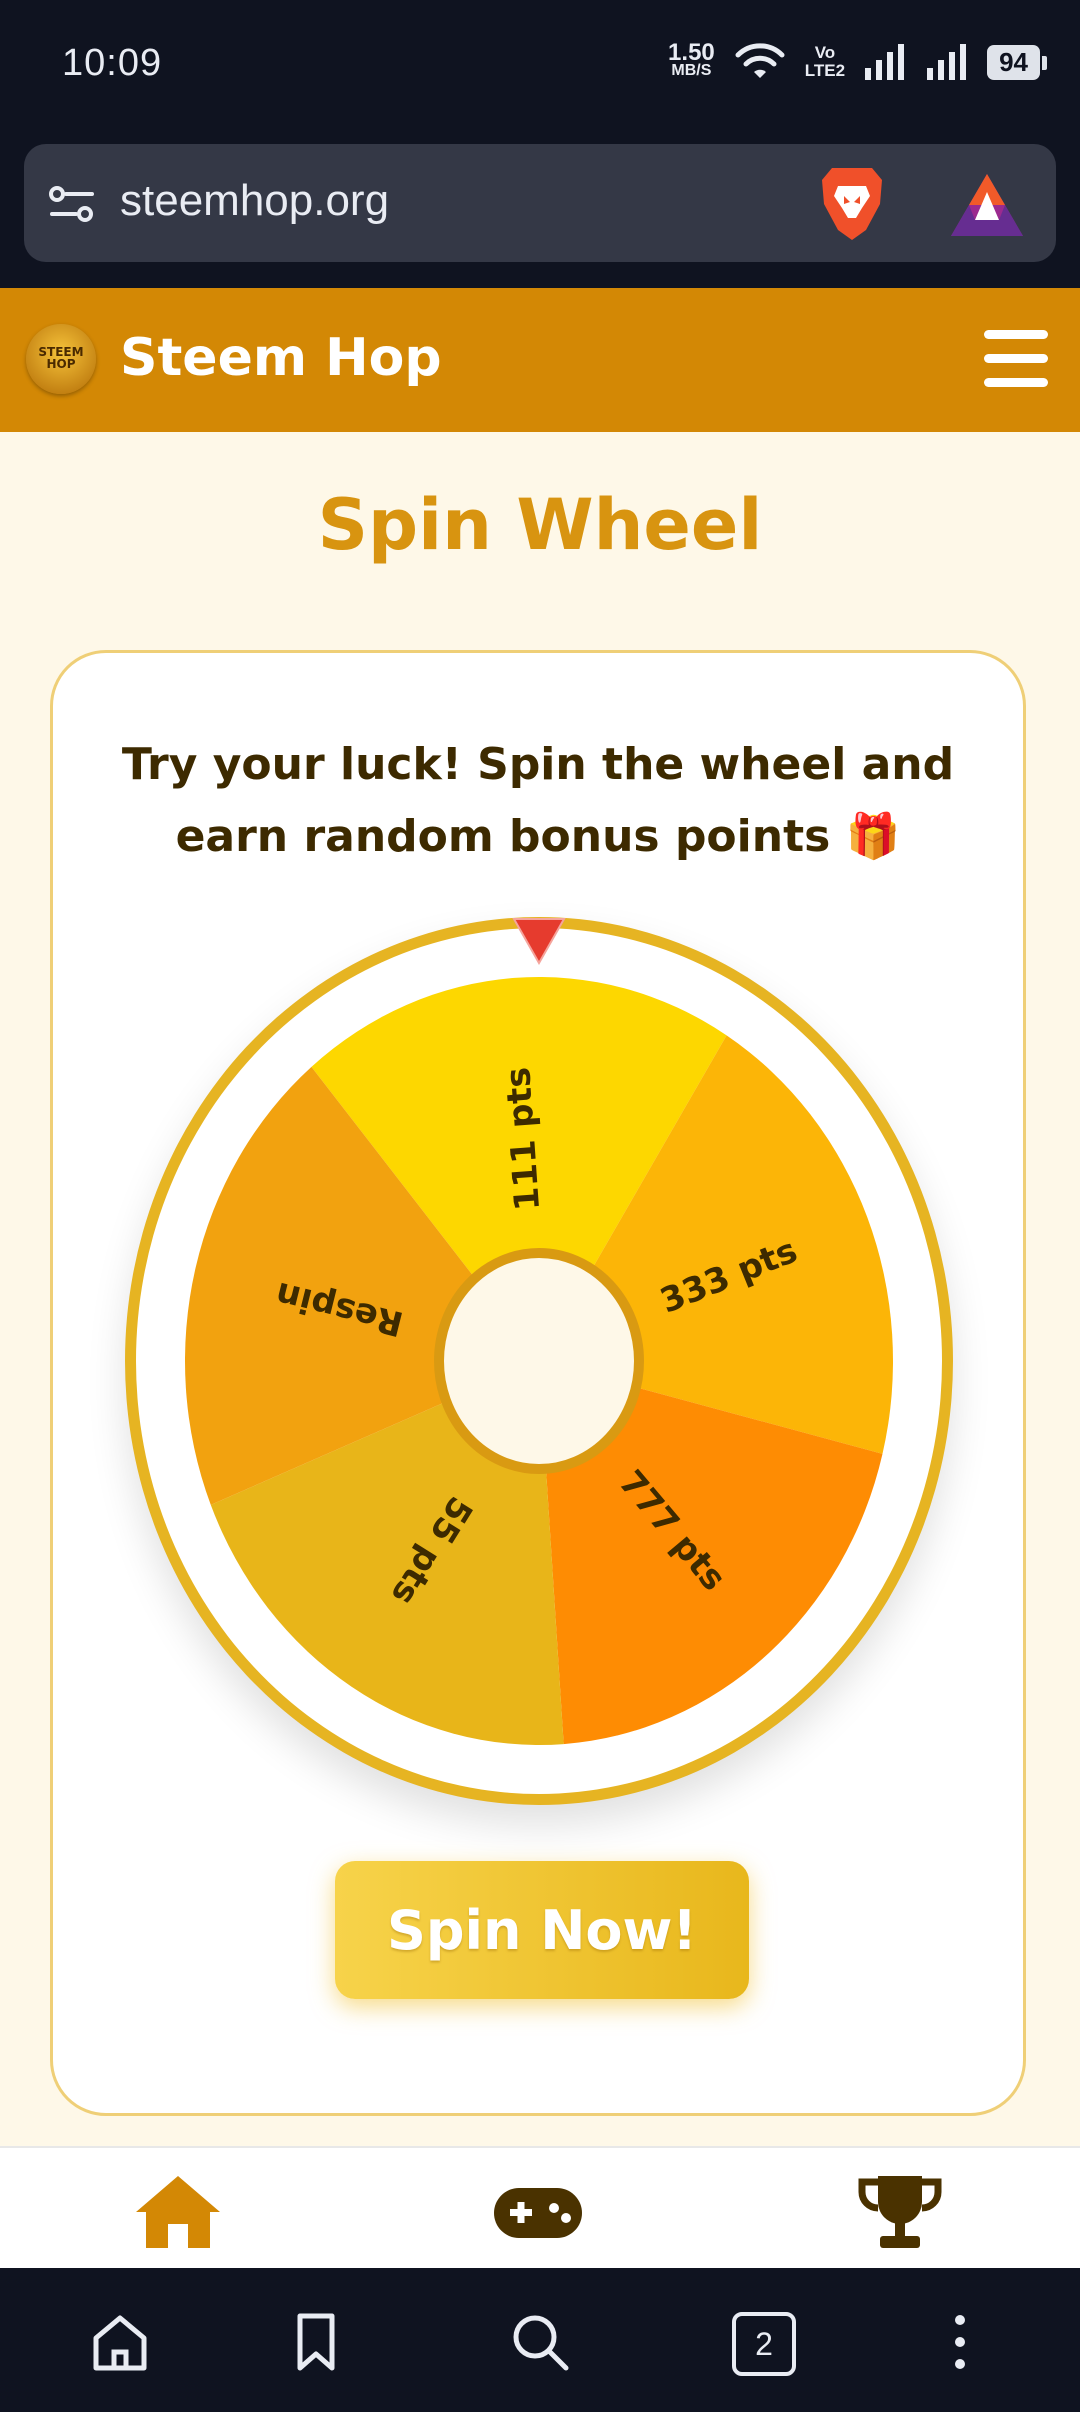 Image resolution: width=1080 pixels, height=2412 pixels. What do you see at coordinates (281, 358) in the screenshot?
I see `brand-title: Steem Hop` at bounding box center [281, 358].